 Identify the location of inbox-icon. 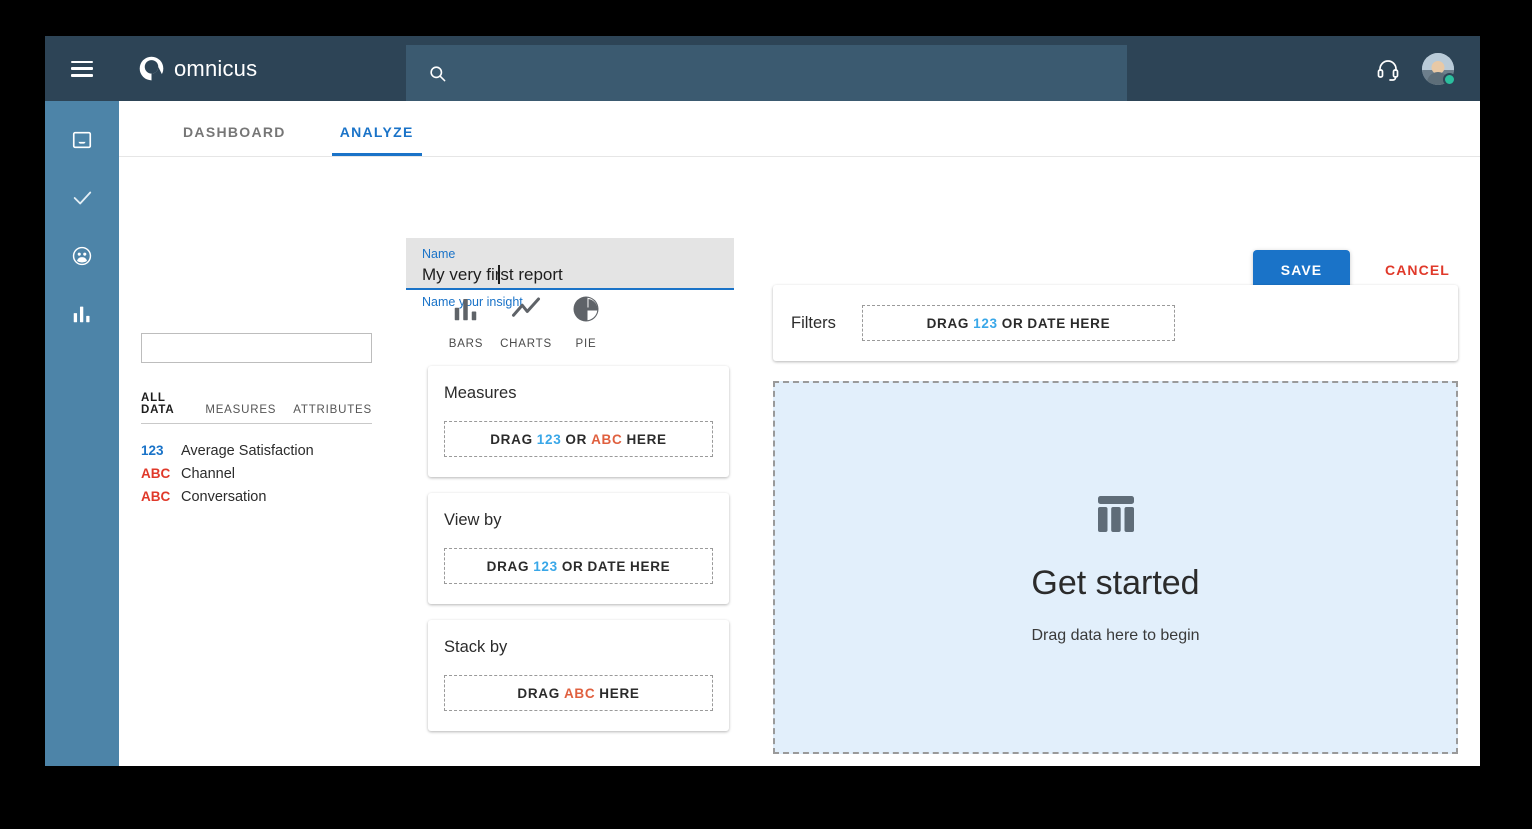
(82, 140).